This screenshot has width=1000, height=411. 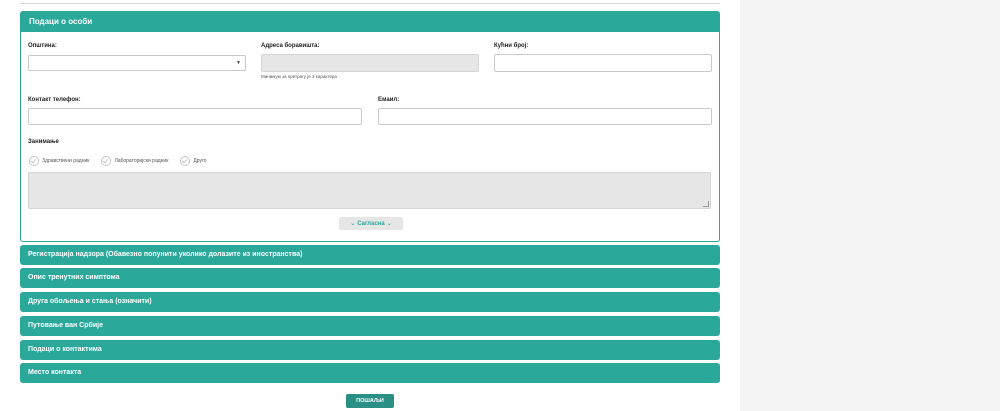 What do you see at coordinates (370, 302) in the screenshot?
I see `accordion-other-conditions: Друга обољења и стања (означити)` at bounding box center [370, 302].